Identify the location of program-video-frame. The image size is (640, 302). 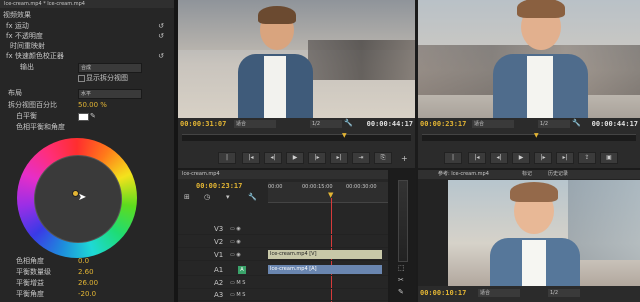
(529, 59).